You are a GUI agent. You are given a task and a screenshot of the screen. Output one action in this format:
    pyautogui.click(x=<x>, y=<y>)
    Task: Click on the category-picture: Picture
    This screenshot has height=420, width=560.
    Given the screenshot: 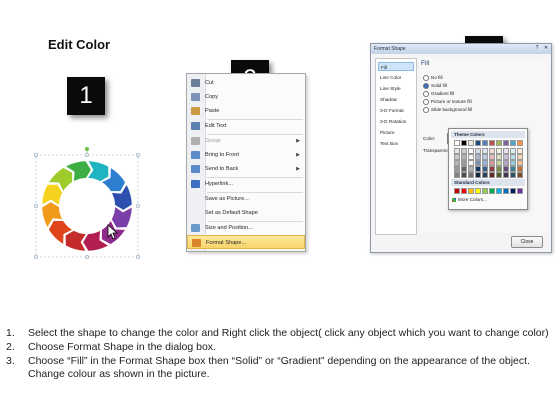 What is the action you would take?
    pyautogui.click(x=396, y=132)
    